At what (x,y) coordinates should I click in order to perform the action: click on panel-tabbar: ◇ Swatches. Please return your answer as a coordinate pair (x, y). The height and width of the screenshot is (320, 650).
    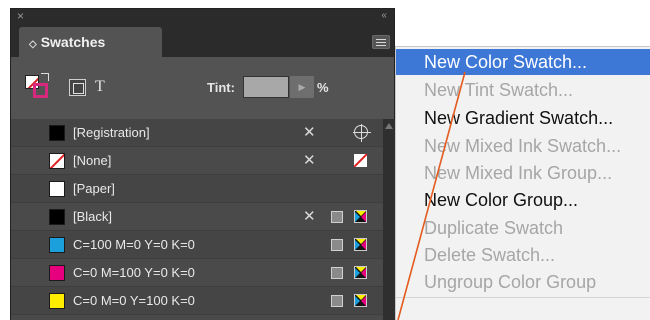
    Looking at the image, I should click on (202, 40).